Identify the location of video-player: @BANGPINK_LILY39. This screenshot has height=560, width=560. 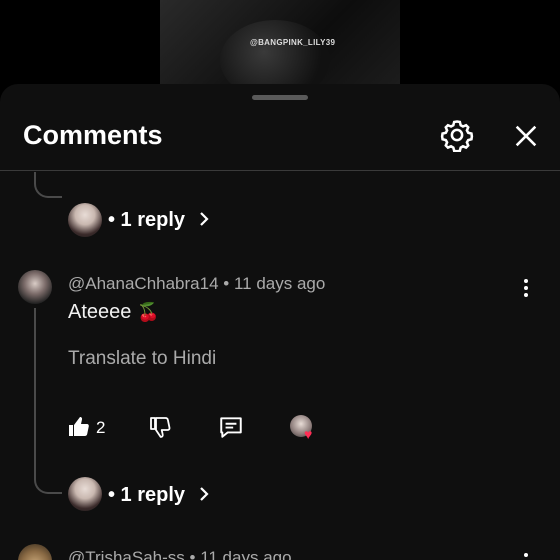
(280, 42).